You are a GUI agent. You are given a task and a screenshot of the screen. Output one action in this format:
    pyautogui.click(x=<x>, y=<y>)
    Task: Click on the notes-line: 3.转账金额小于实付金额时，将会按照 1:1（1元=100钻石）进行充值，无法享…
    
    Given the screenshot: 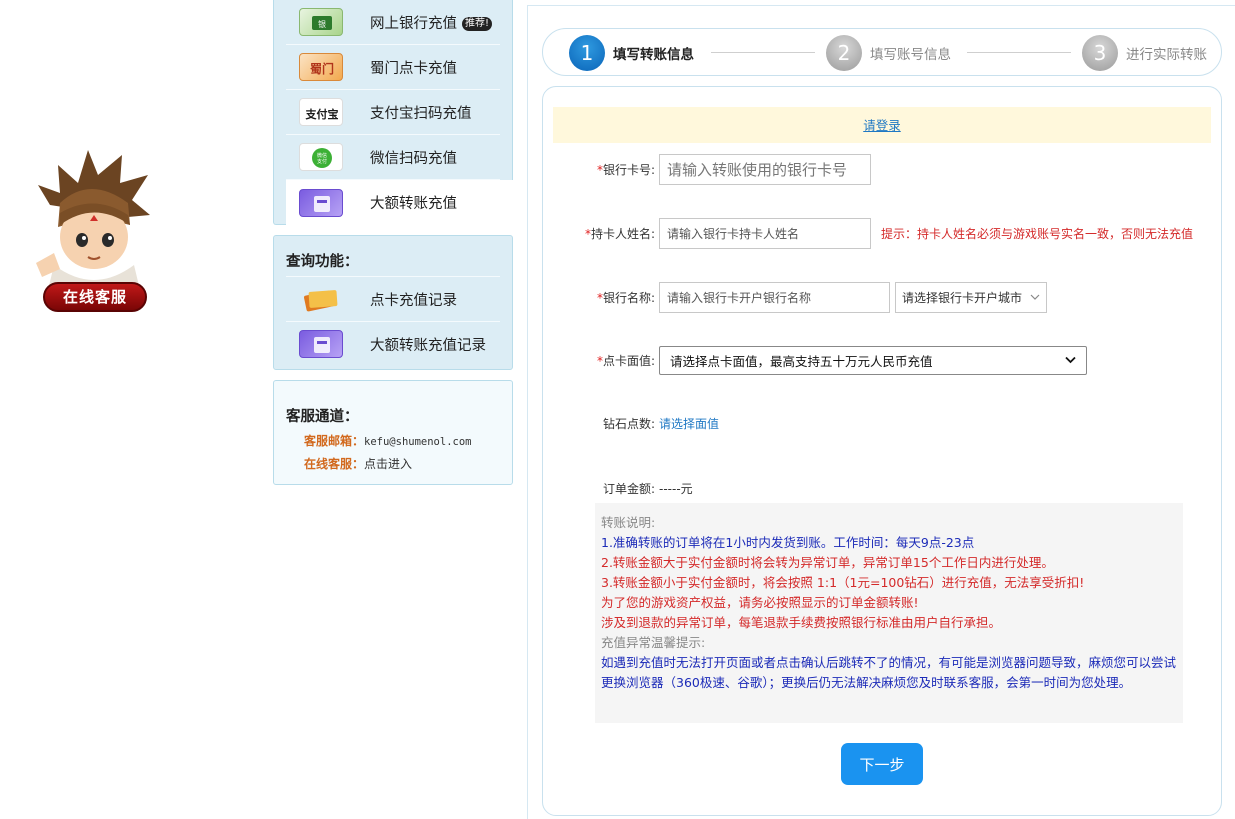 What is the action you would take?
    pyautogui.click(x=843, y=582)
    